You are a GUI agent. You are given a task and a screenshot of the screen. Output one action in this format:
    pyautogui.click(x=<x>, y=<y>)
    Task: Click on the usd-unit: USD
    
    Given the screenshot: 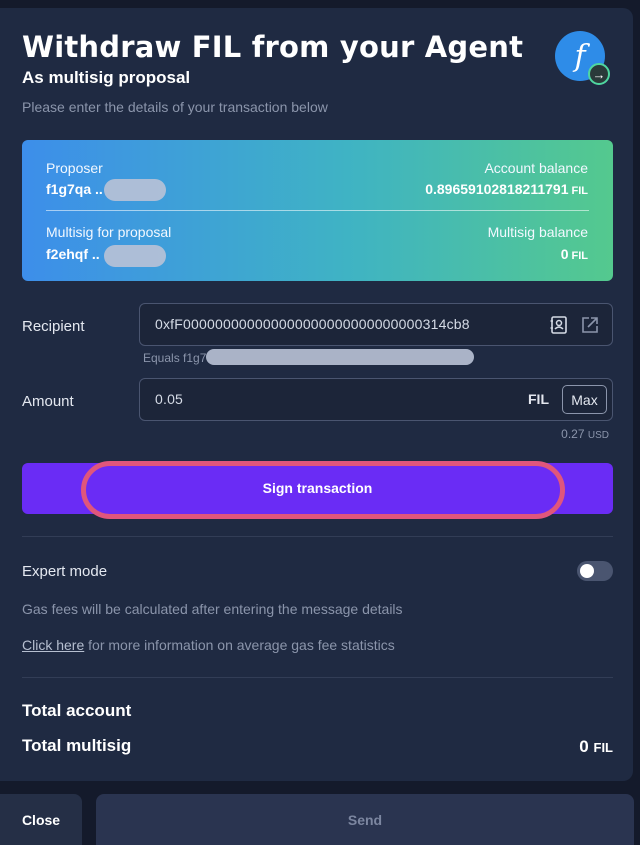 What is the action you would take?
    pyautogui.click(x=598, y=435)
    